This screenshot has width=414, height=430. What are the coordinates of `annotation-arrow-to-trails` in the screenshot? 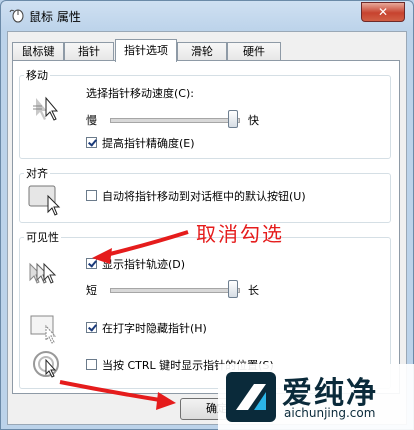 It's located at (147, 243).